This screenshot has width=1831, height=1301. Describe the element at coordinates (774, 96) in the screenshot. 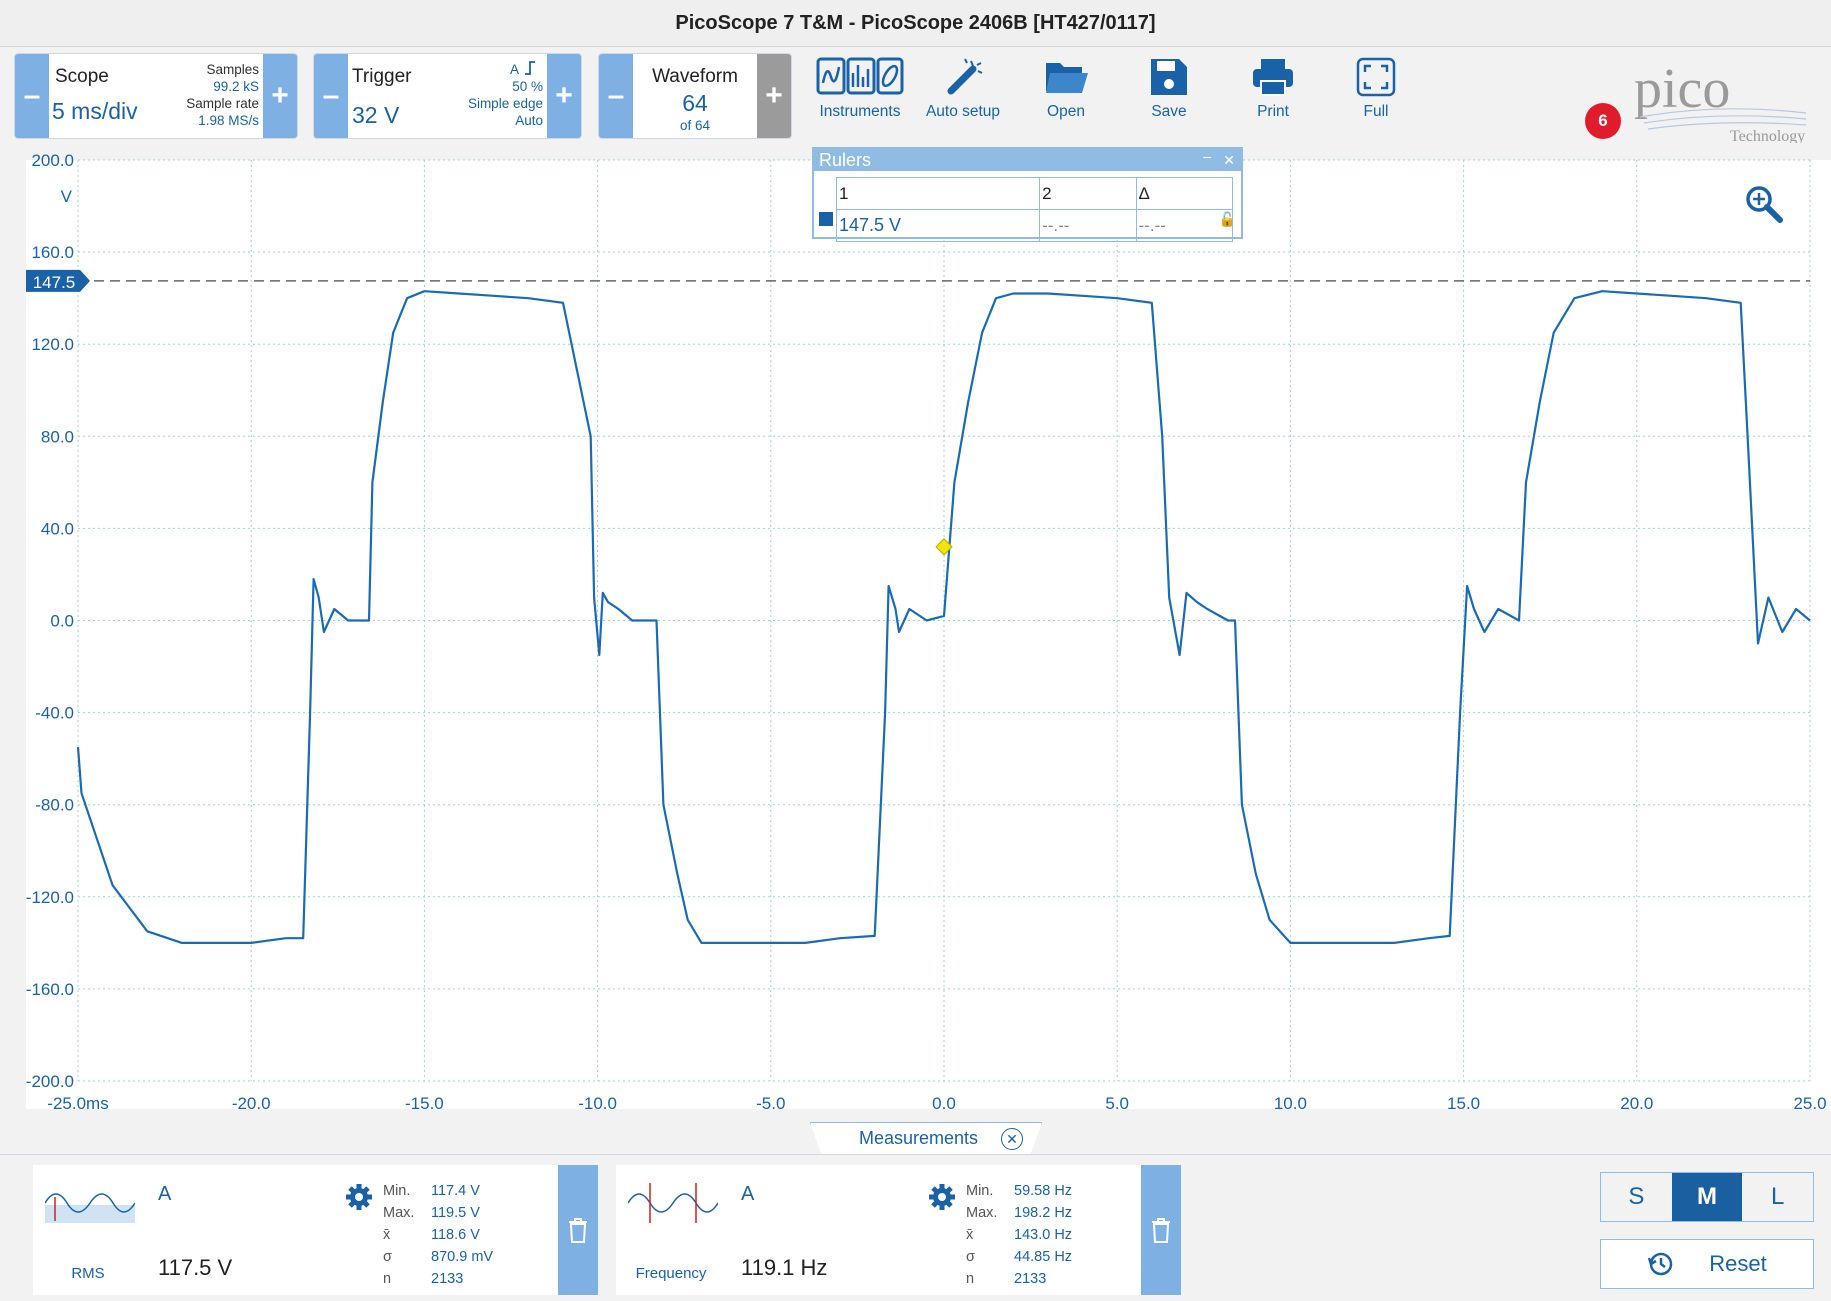

I see `waveform-next-button: +` at that location.